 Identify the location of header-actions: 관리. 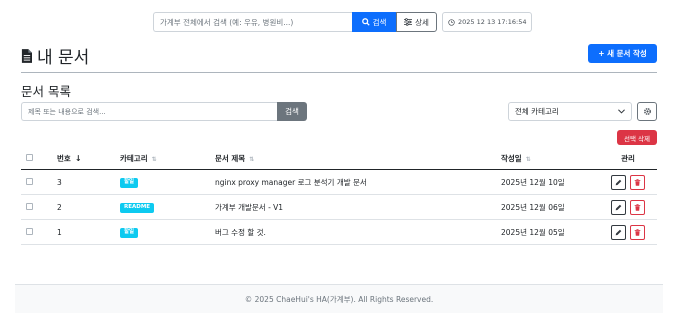
(628, 158).